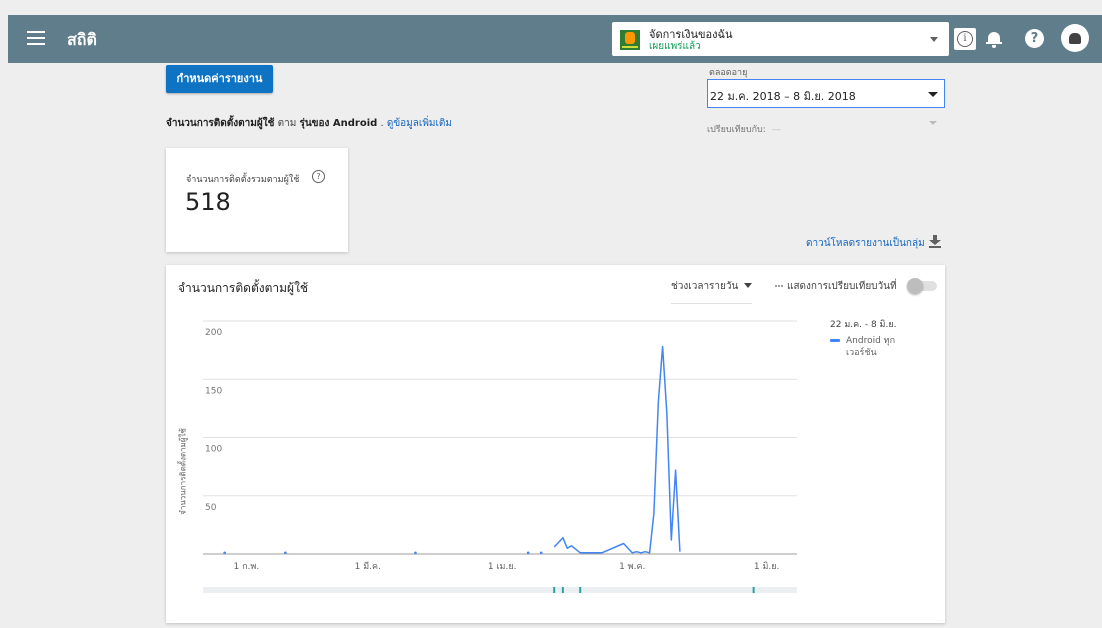  Describe the element at coordinates (555, 39) in the screenshot. I see `top-app-bar: สถิติ จัดการเงินของฉัน เผยแพร่แล้ว i ?` at that location.